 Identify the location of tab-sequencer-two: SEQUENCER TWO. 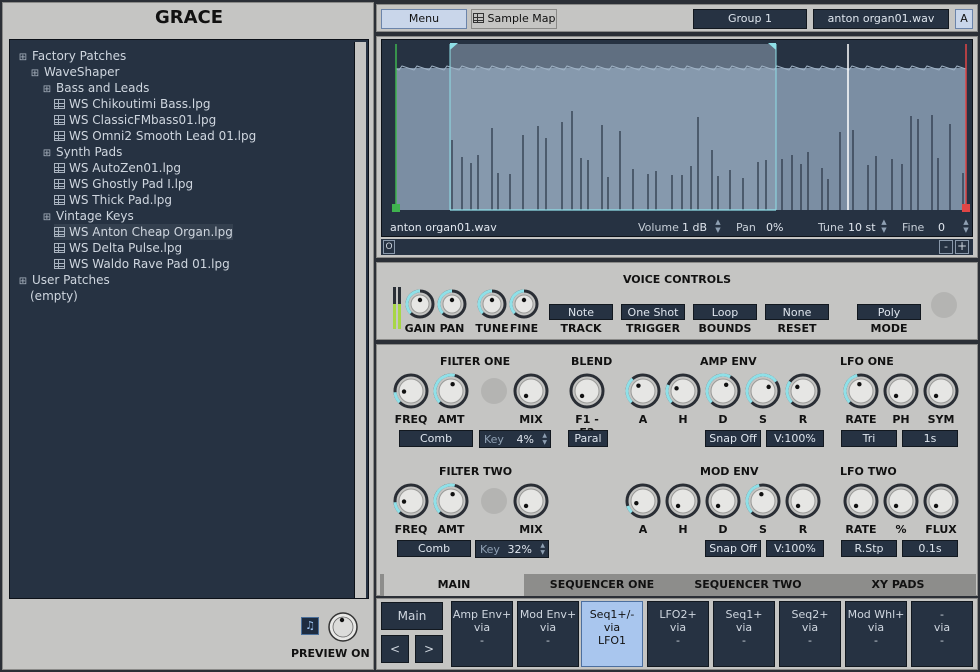
(748, 585).